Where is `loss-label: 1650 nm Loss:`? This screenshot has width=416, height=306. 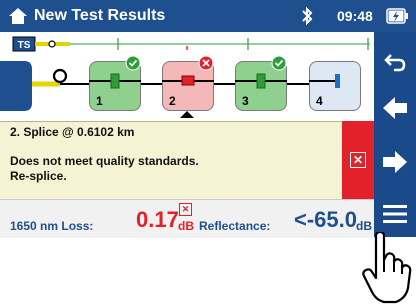
loss-label: 1650 nm Loss: is located at coordinates (52, 226).